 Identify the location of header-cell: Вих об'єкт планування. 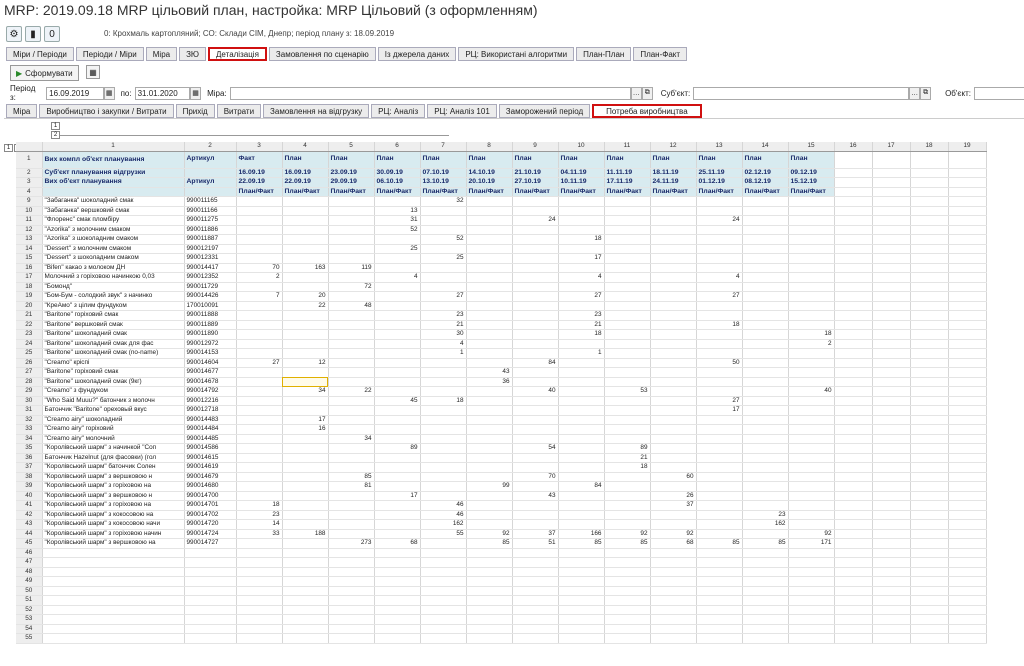
(113, 182).